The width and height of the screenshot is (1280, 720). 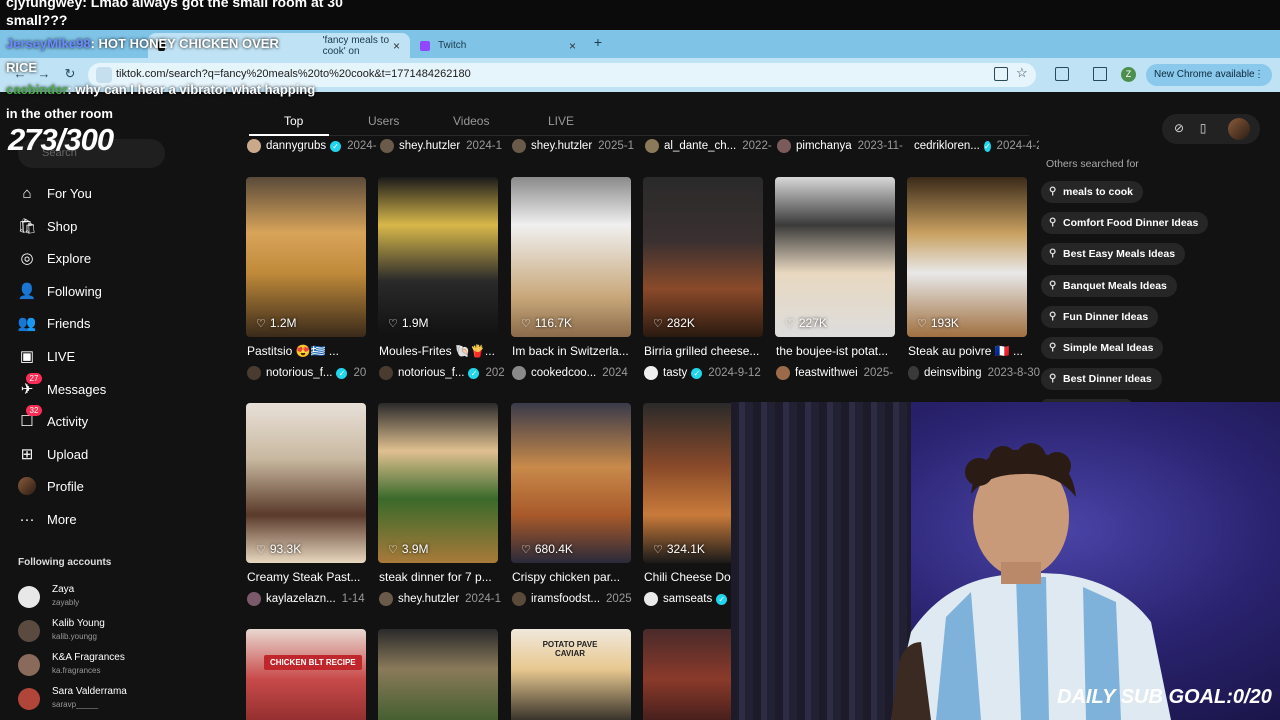 I want to click on author-row: pimchanya 2023-11-, so click(x=842, y=146).